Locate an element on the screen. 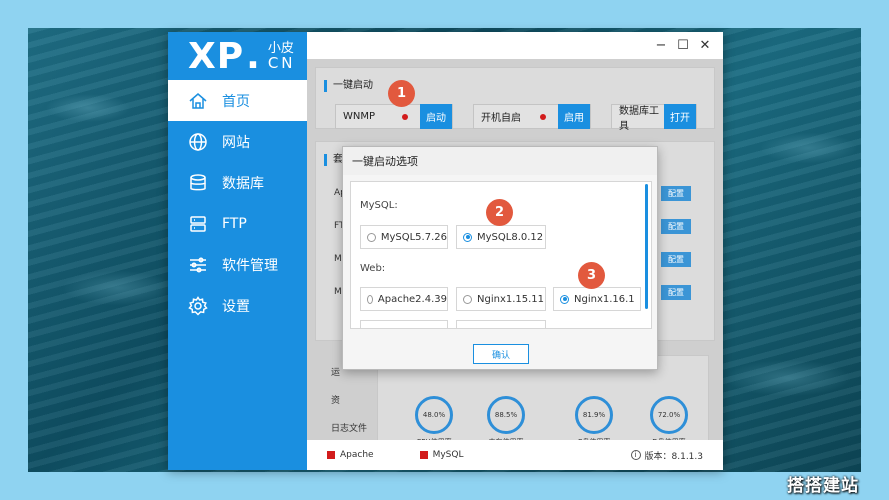 Image resolution: width=889 pixels, height=500 pixels. dialog-title: 一键启动选项 is located at coordinates (500, 161).